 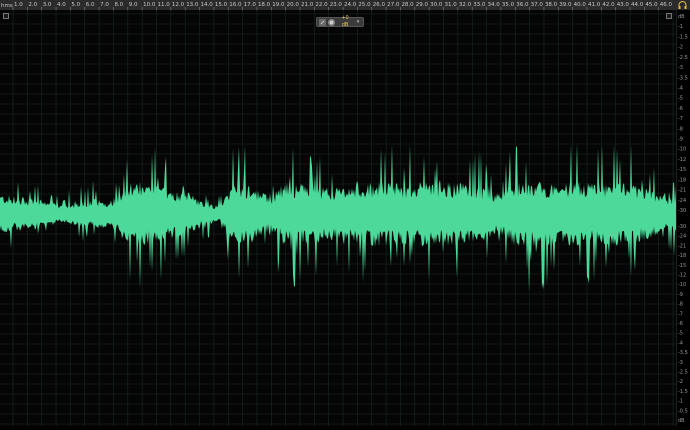 I want to click on timeline-tick-label: 42.0, so click(x=608, y=5).